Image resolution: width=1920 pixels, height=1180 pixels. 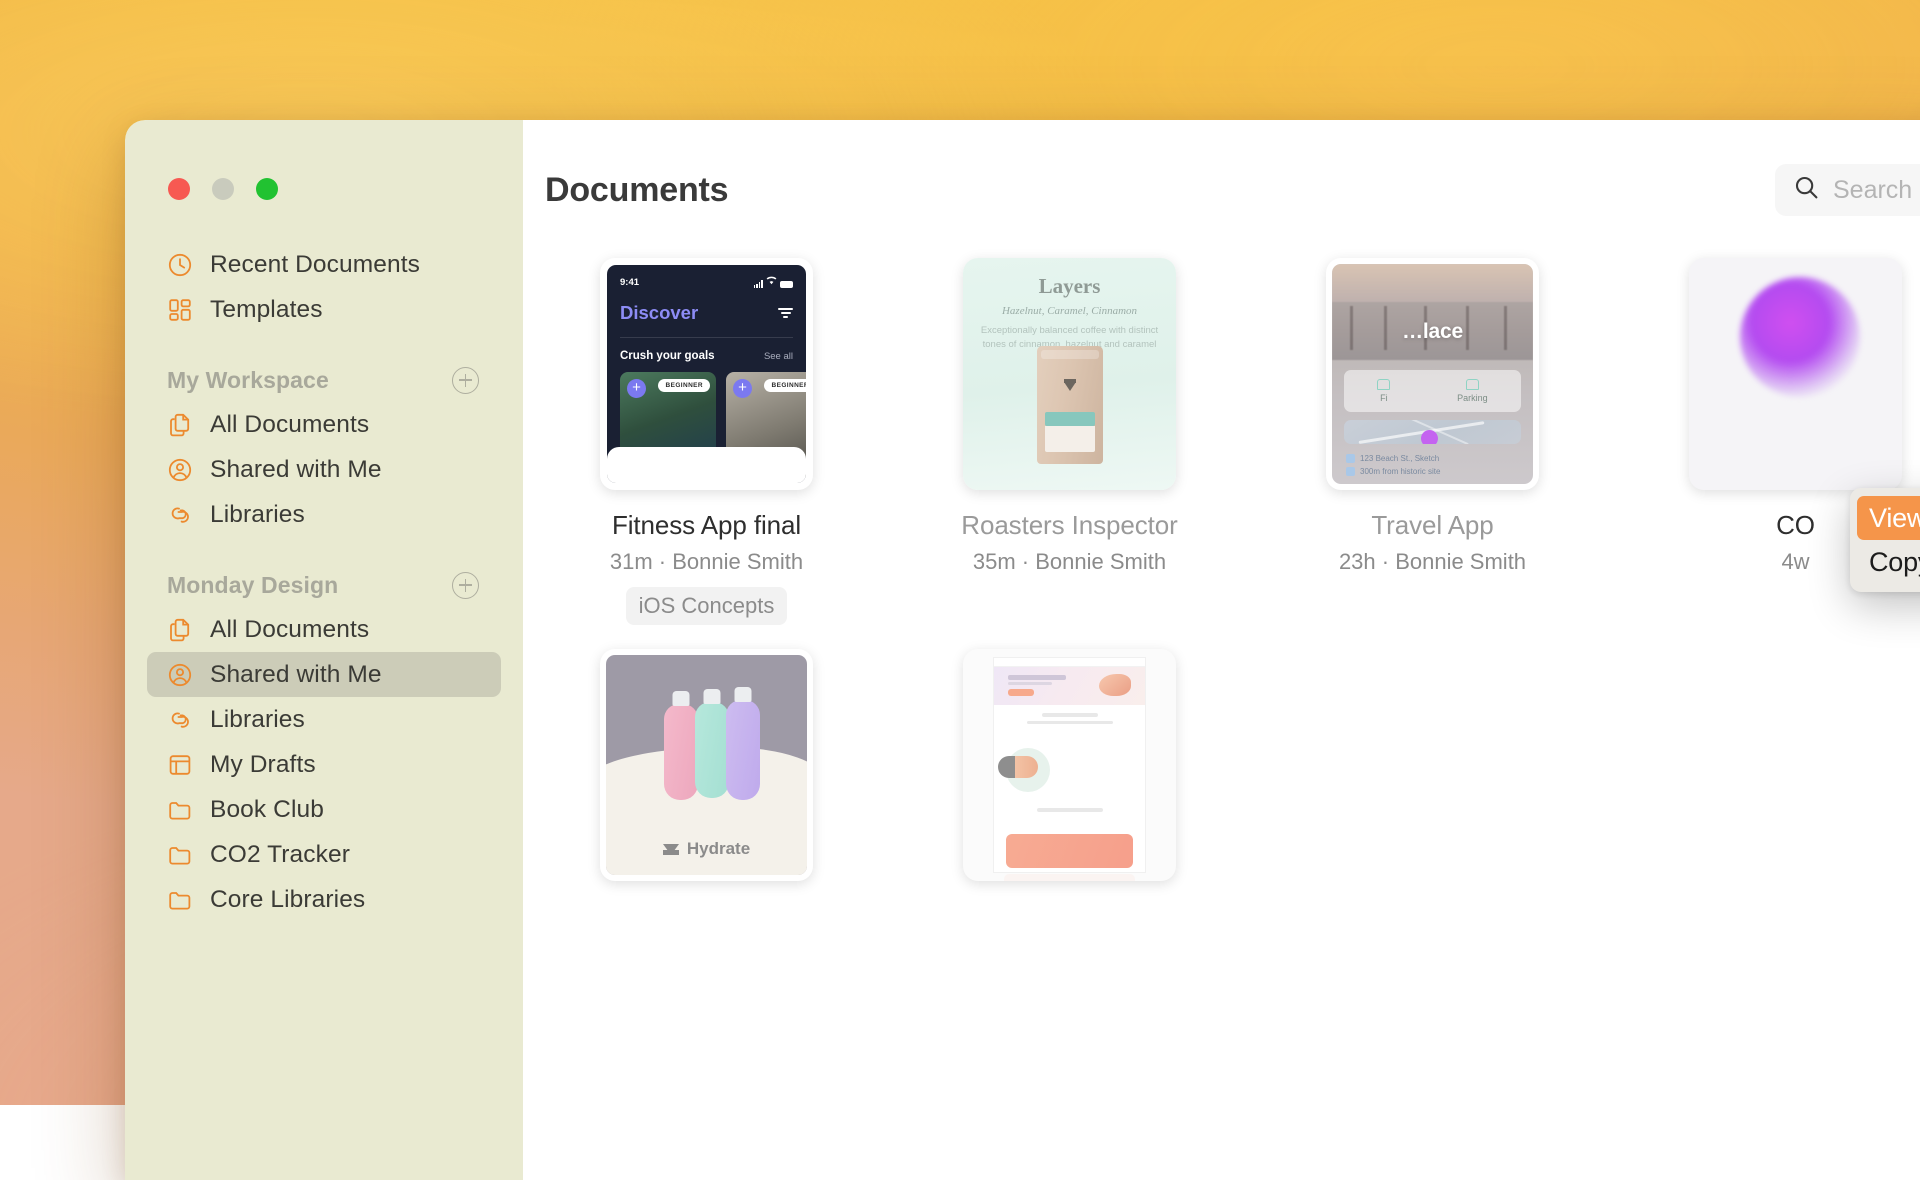 I want to click on card-tag: iOS Concepts, so click(x=707, y=606).